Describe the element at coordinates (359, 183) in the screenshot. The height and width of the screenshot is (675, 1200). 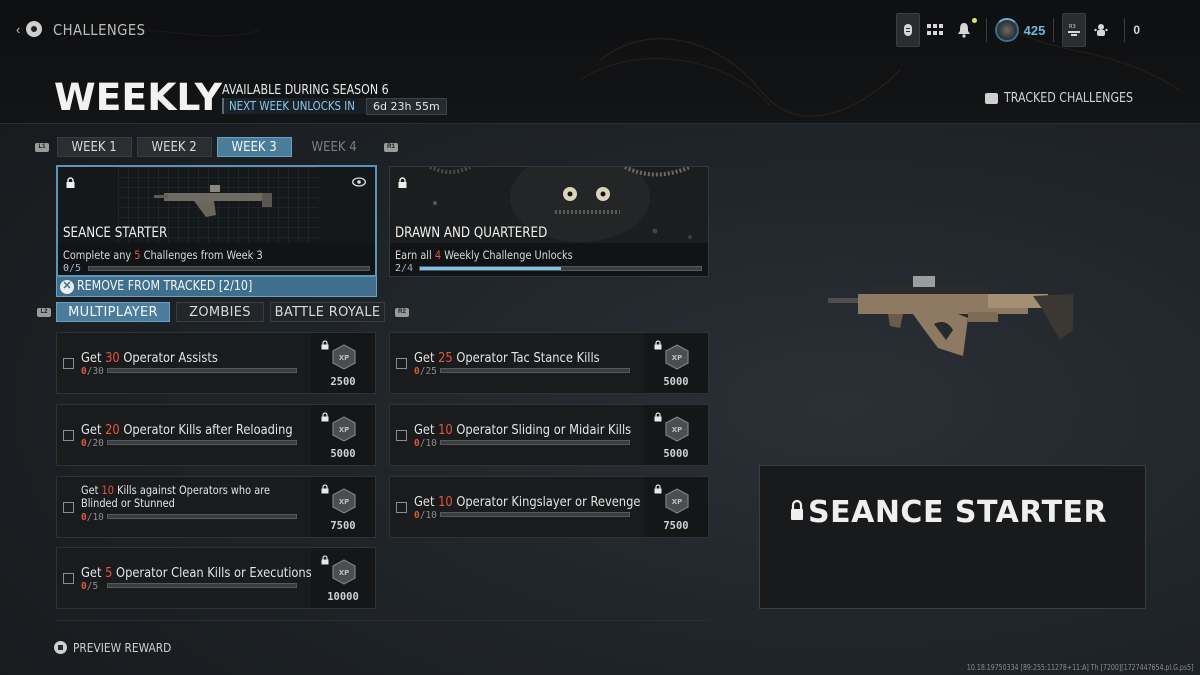
I see `eye-icon` at that location.